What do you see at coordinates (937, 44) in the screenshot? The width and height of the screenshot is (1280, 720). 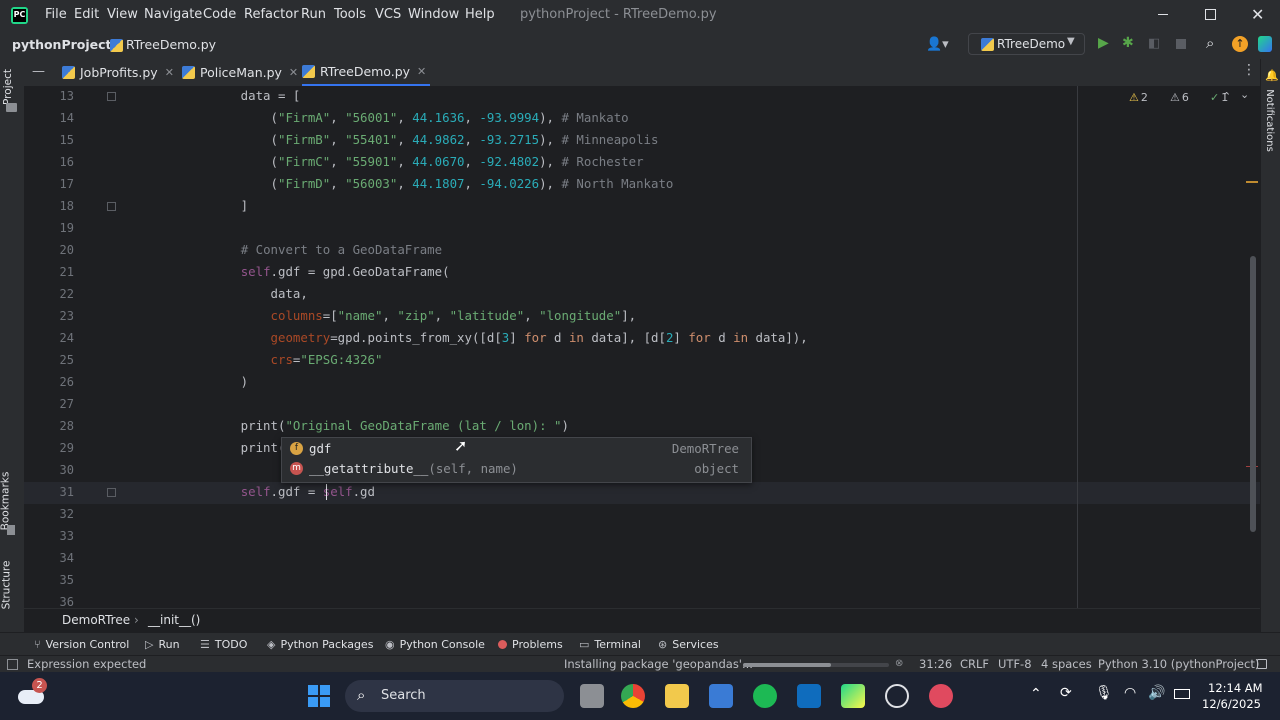 I see `user-icon: 👤▾` at bounding box center [937, 44].